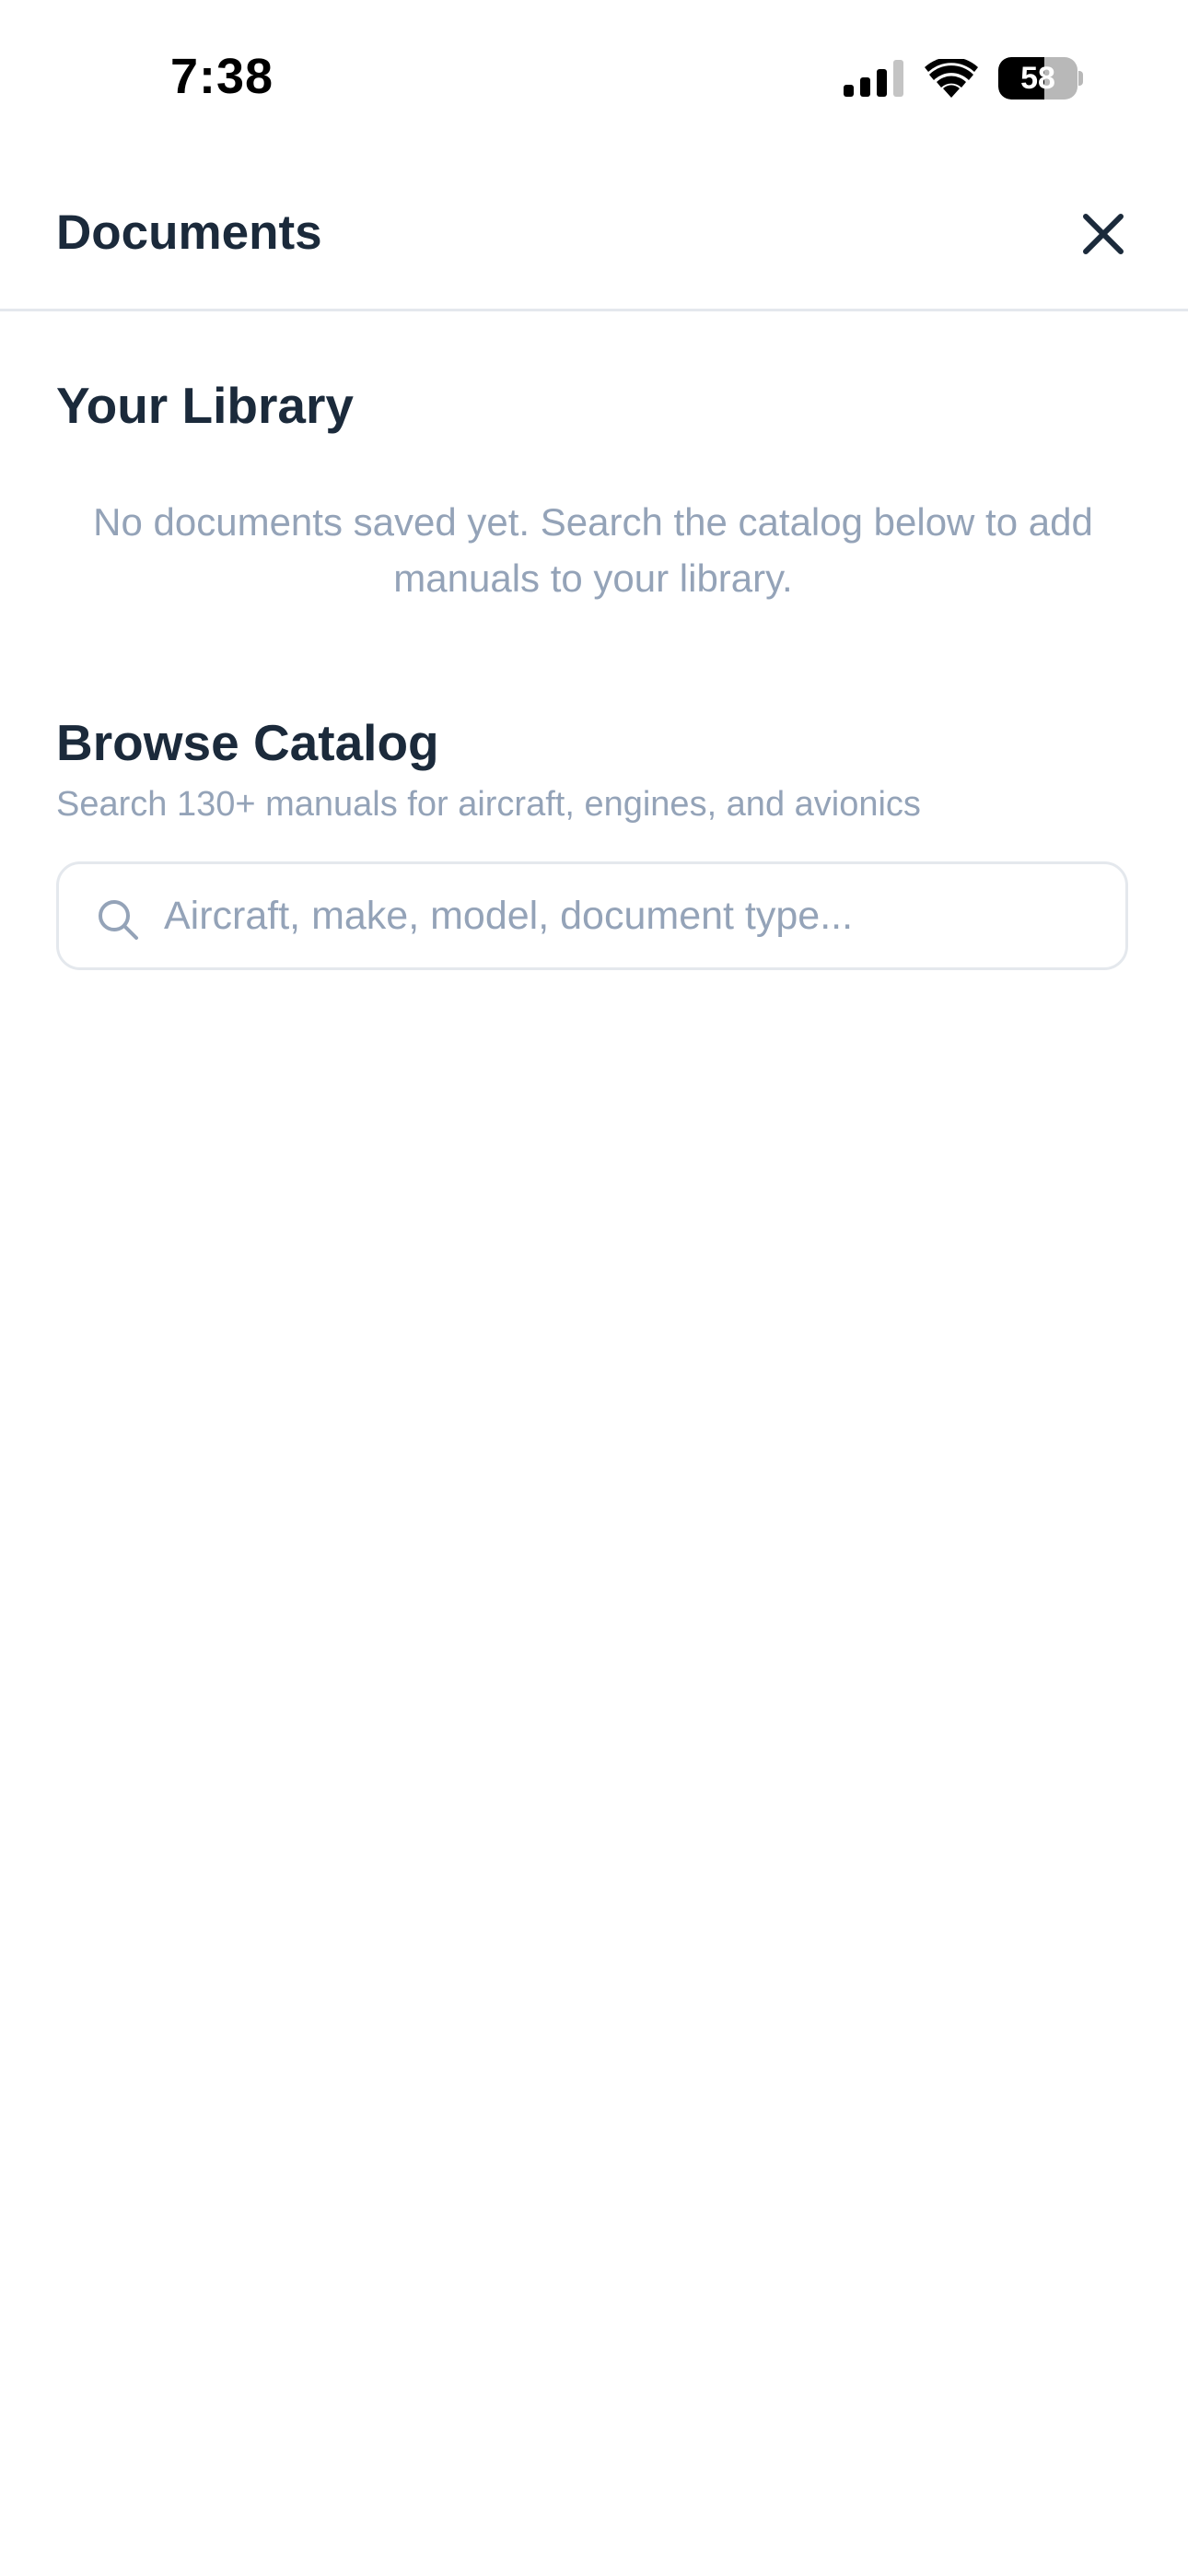 This screenshot has height=2576, width=1188. Describe the element at coordinates (594, 78) in the screenshot. I see `status-bar: 7:38 58` at that location.